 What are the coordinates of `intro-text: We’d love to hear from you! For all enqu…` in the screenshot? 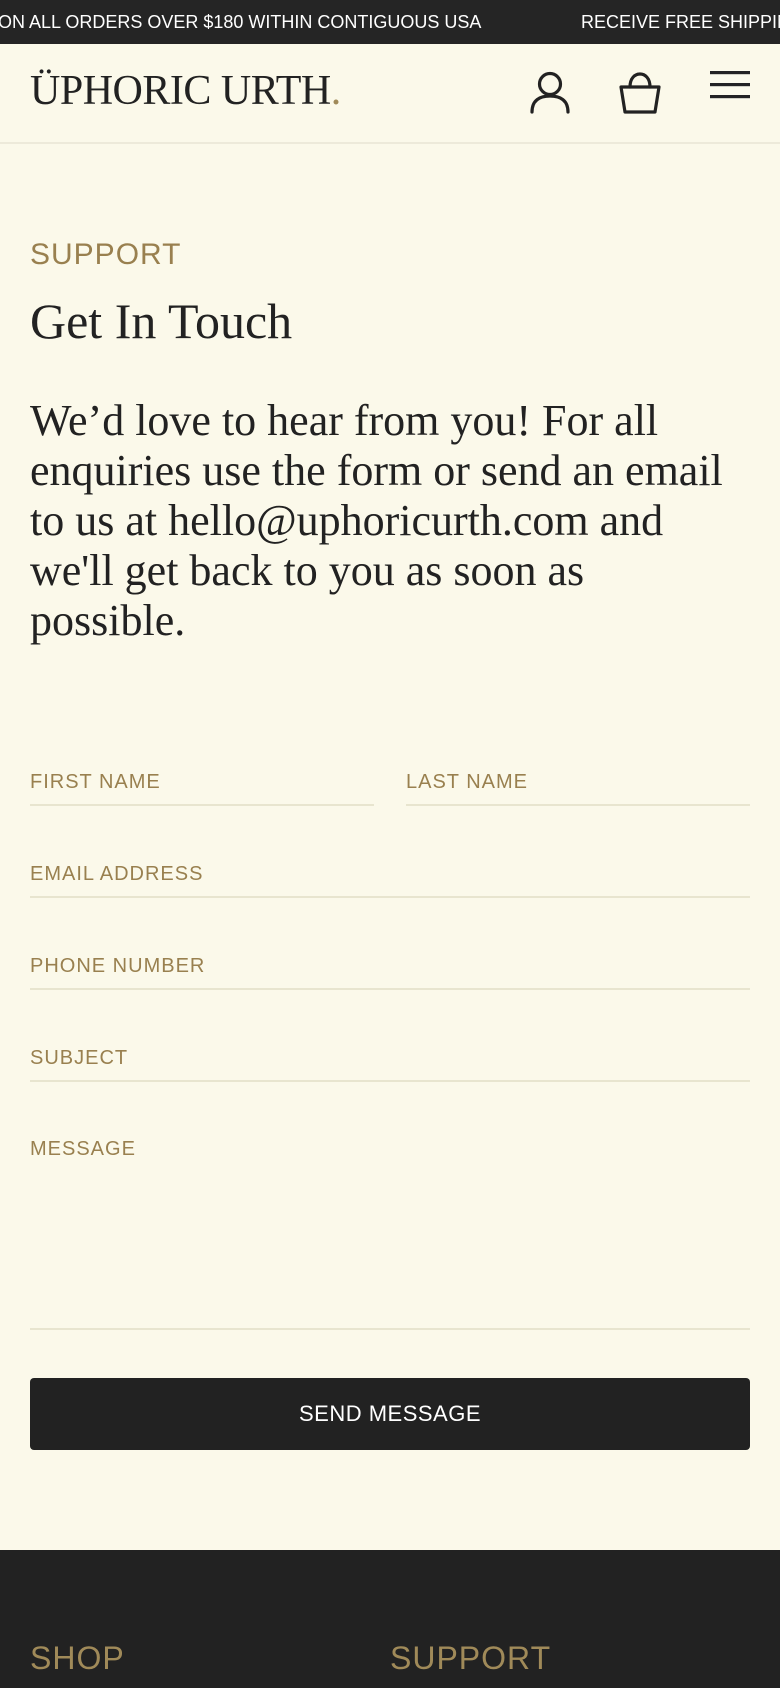 It's located at (376, 520).